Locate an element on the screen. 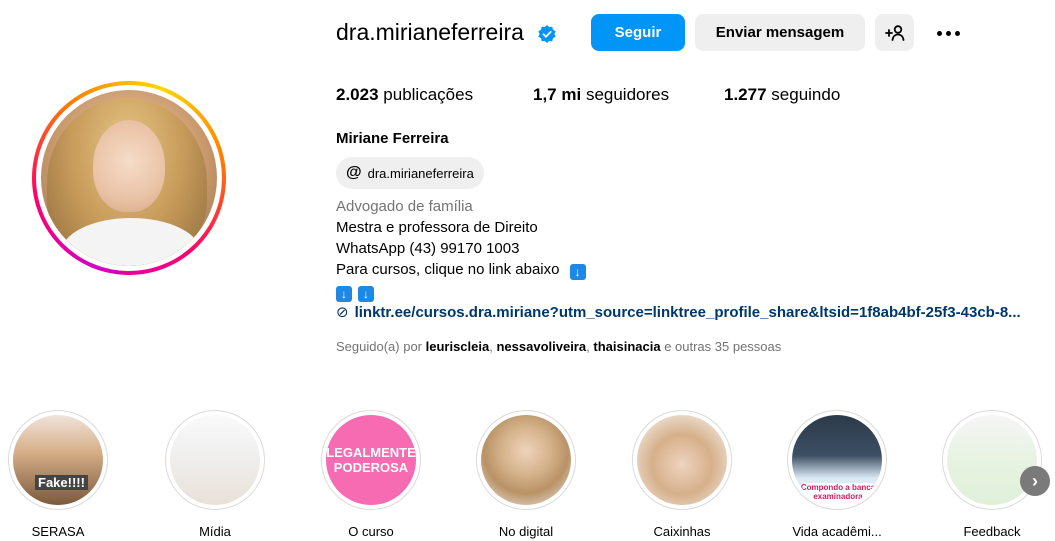 This screenshot has width=1055, height=541. followers-count: 1,7 mi seguidores is located at coordinates (601, 95).